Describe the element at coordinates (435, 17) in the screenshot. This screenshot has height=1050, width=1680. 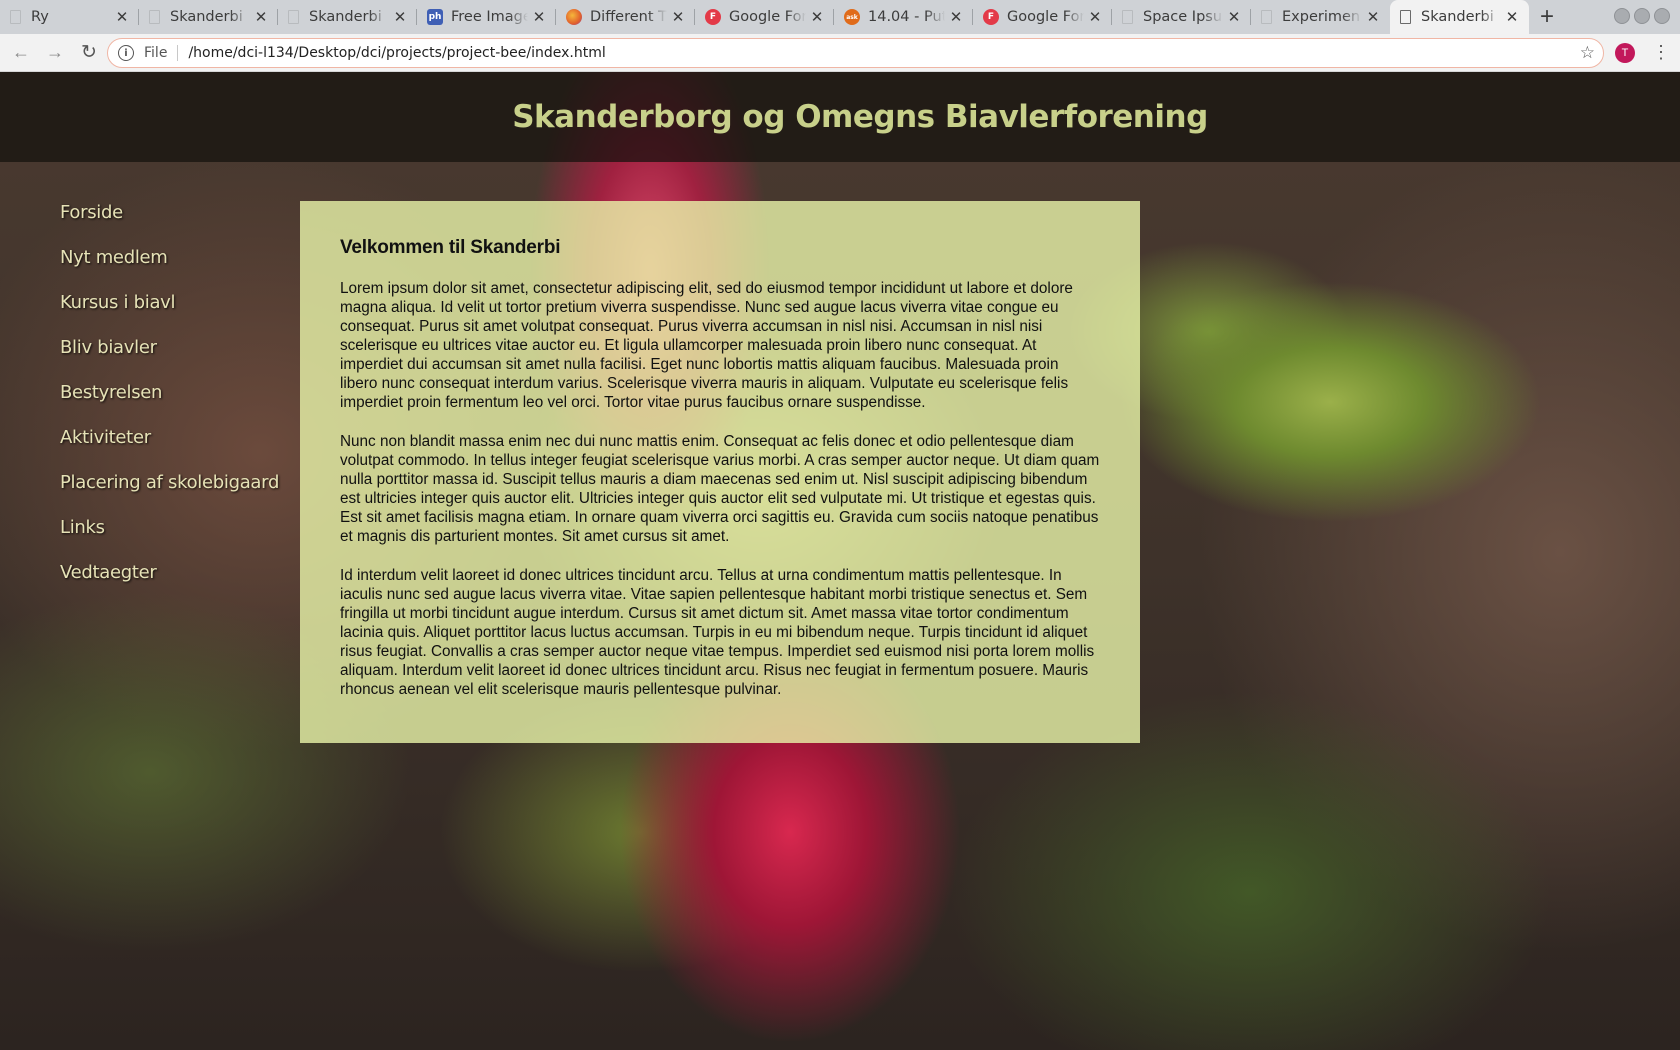
I see `ph-icon: ph` at that location.